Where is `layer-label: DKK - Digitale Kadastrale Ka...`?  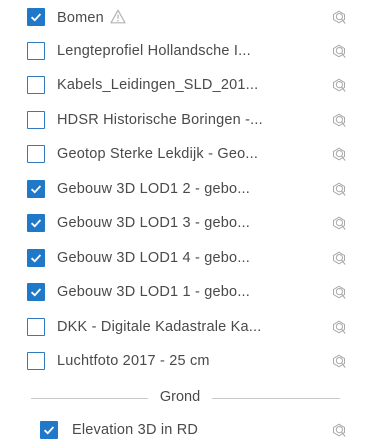
layer-label: DKK - Digitale Kadastrale Ka... is located at coordinates (159, 327).